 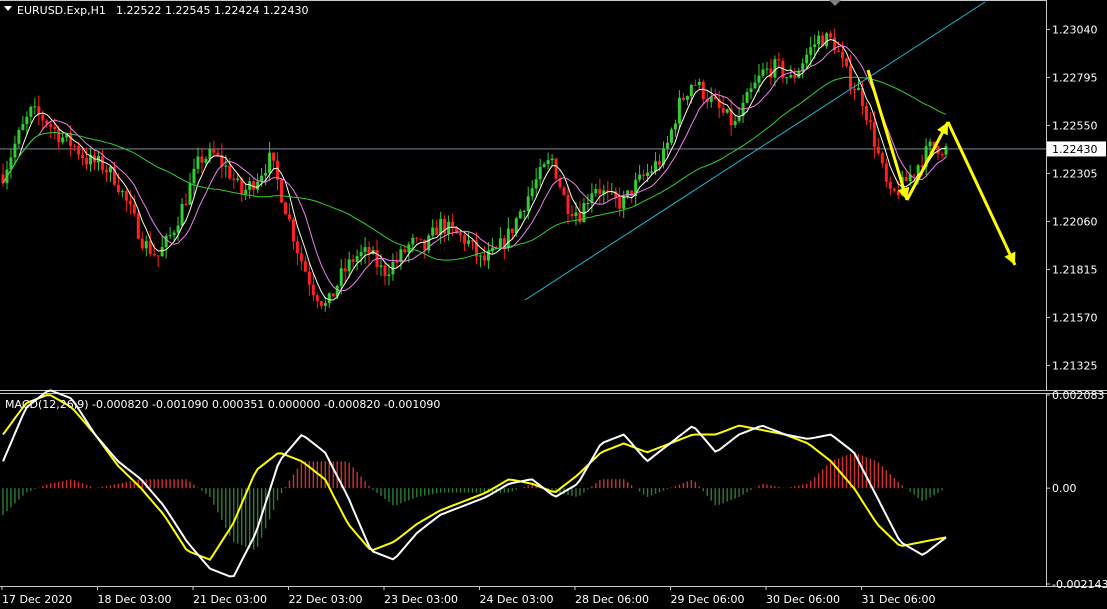 I want to click on price-tick-label: 1.21815, so click(x=1075, y=269).